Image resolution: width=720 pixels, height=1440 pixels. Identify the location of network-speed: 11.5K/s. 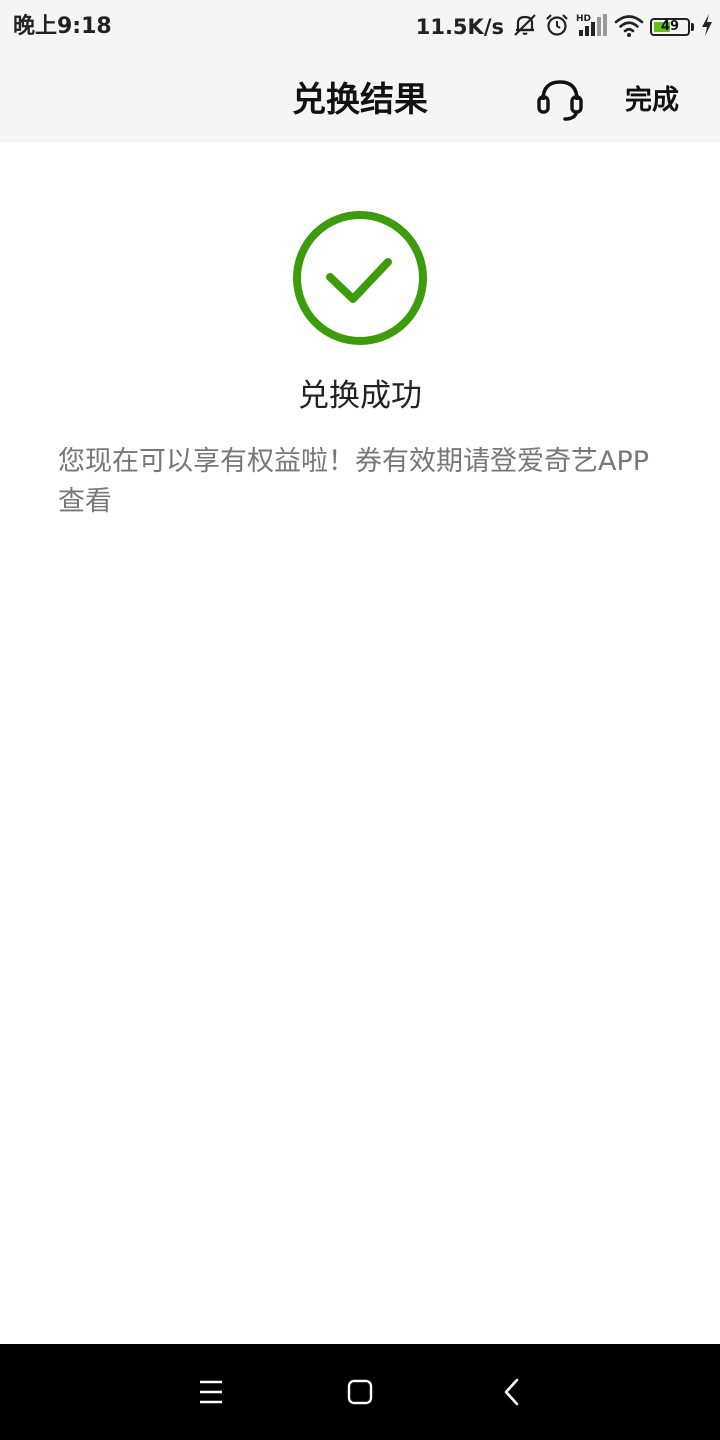
(459, 27).